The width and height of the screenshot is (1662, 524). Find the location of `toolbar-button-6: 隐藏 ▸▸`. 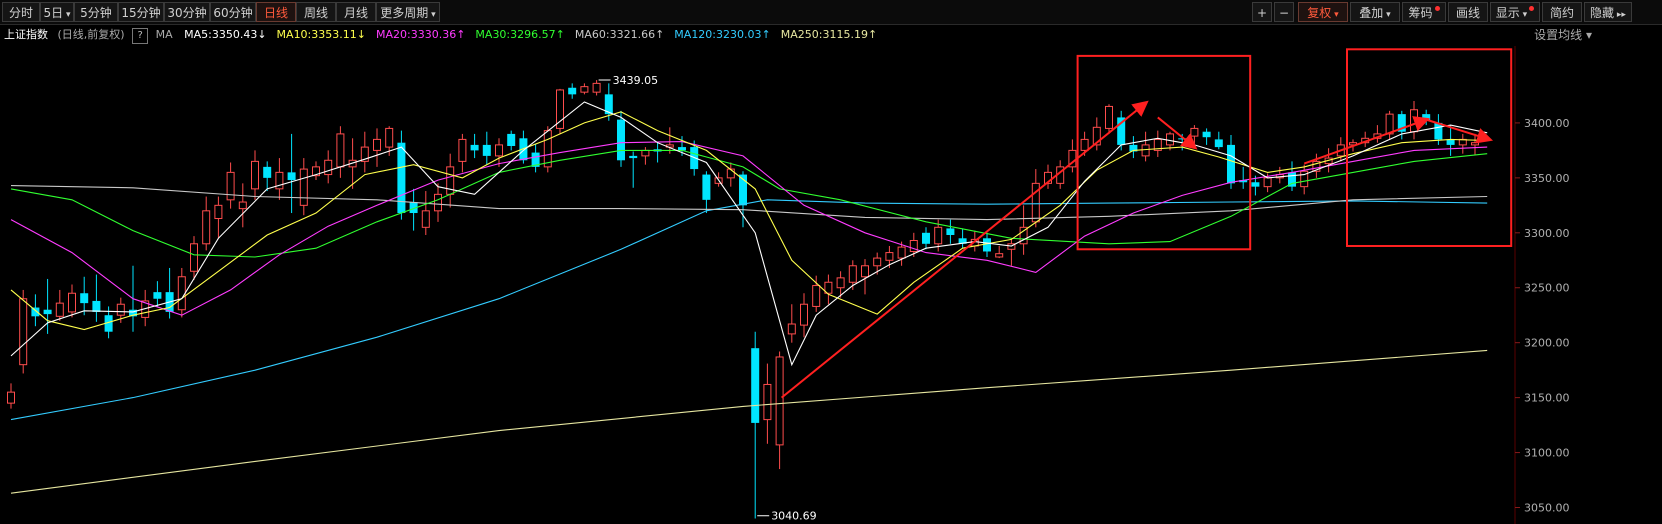

toolbar-button-6: 隐藏 ▸▸ is located at coordinates (1608, 12).